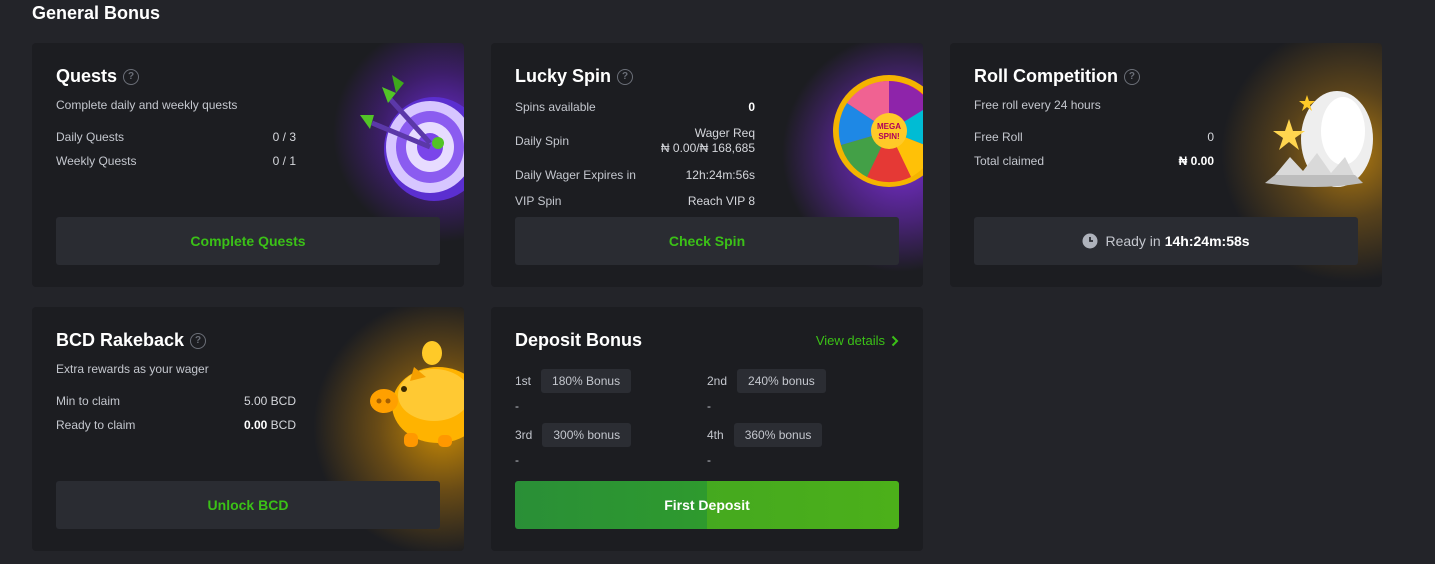 This screenshot has width=1435, height=564. I want to click on ready-to-claim-unit: BCD, so click(283, 425).